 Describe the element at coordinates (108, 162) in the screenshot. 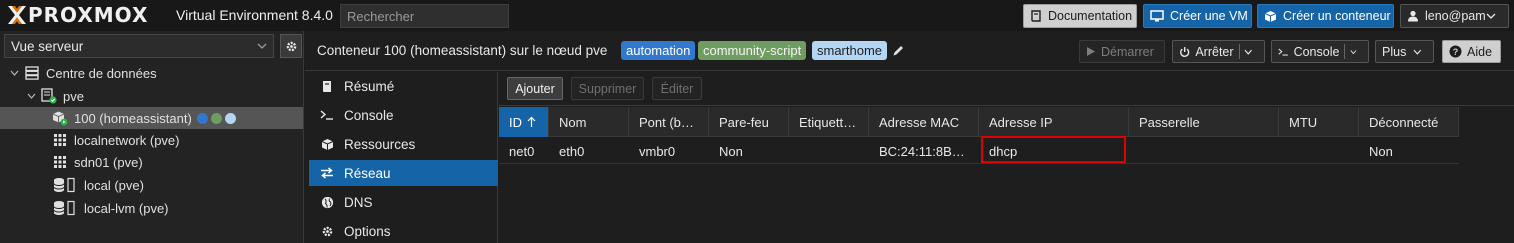

I see `tree-item-label: sdn01 (pve)` at that location.